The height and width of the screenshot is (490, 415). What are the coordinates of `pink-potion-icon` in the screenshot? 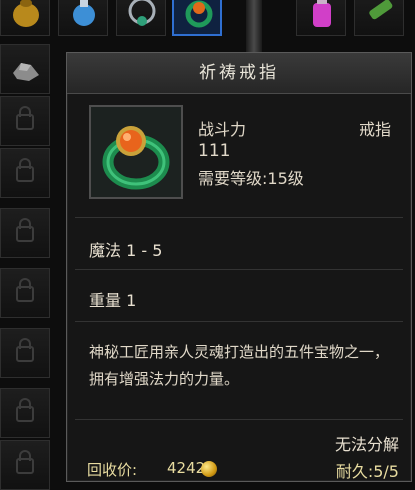 It's located at (322, 13).